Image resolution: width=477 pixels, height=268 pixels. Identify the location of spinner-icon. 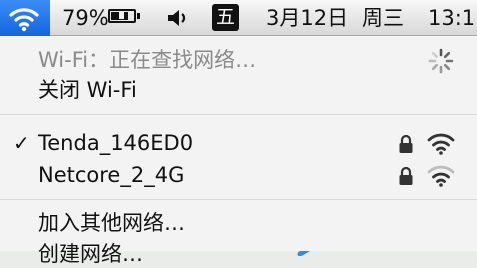
(441, 61).